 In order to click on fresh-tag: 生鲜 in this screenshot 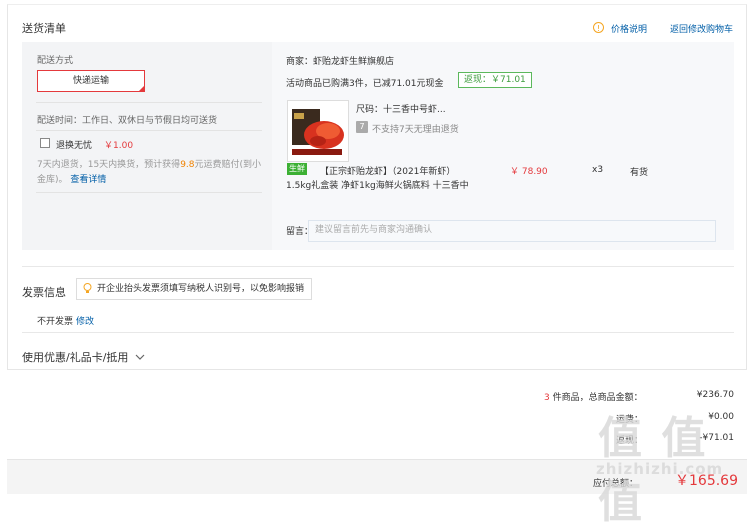, I will do `click(297, 169)`.